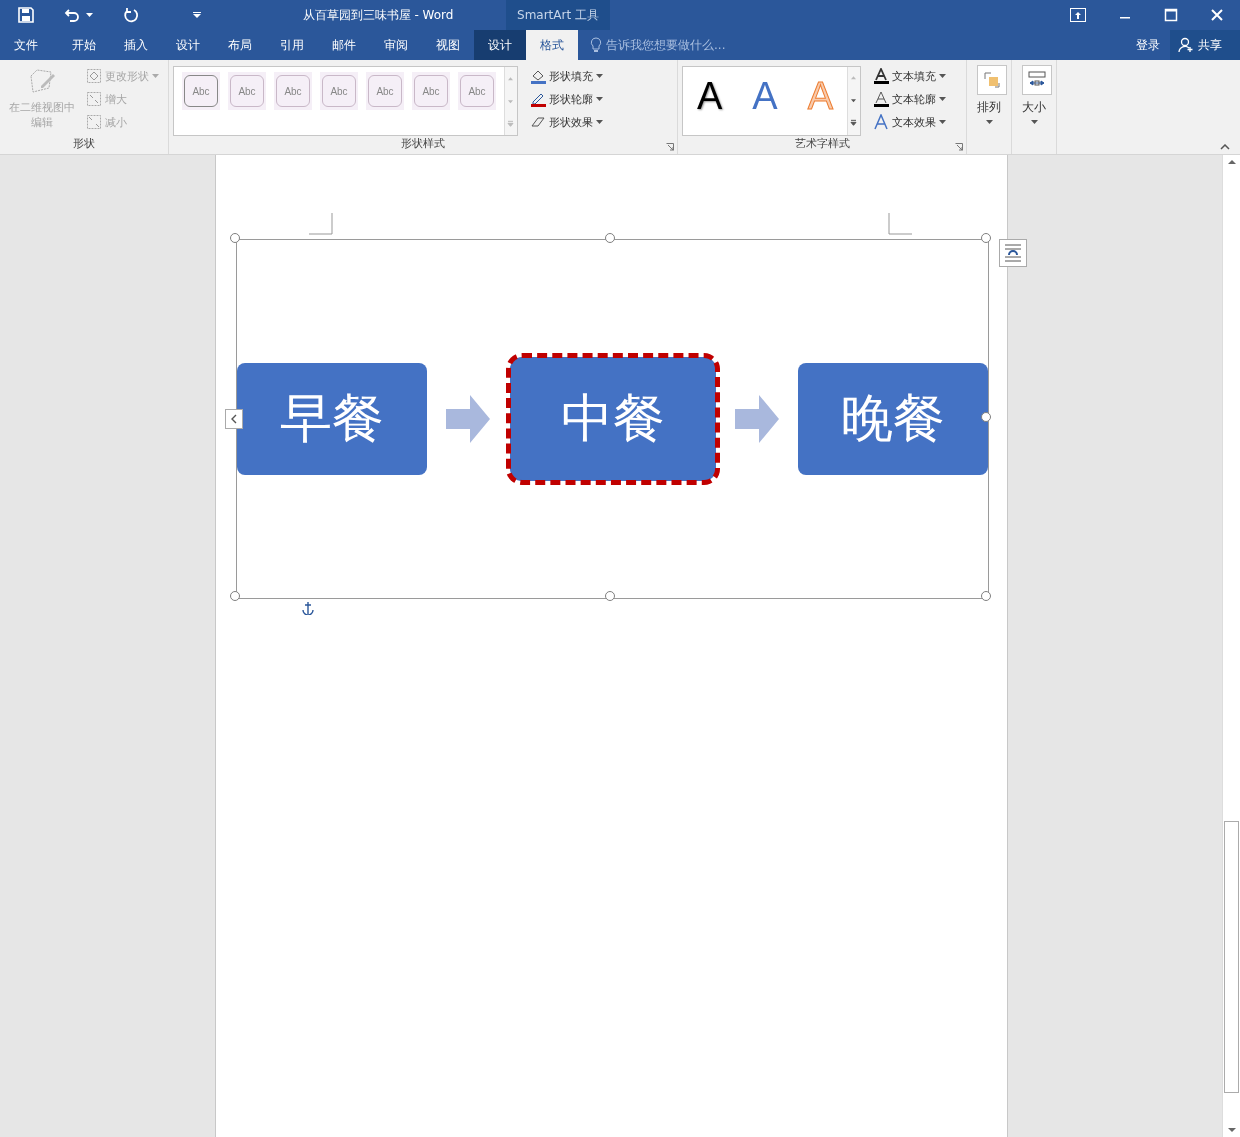 This screenshot has width=1240, height=1137. I want to click on save-icon, so click(26, 15).